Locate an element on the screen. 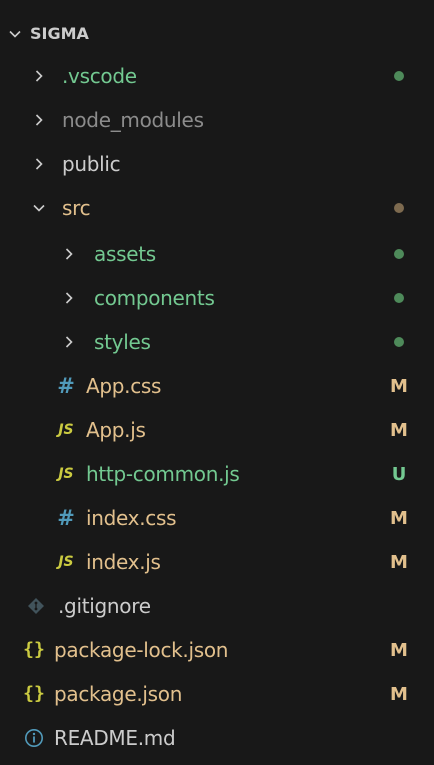 The height and width of the screenshot is (765, 434). tree-folder-components: components is located at coordinates (217, 298).